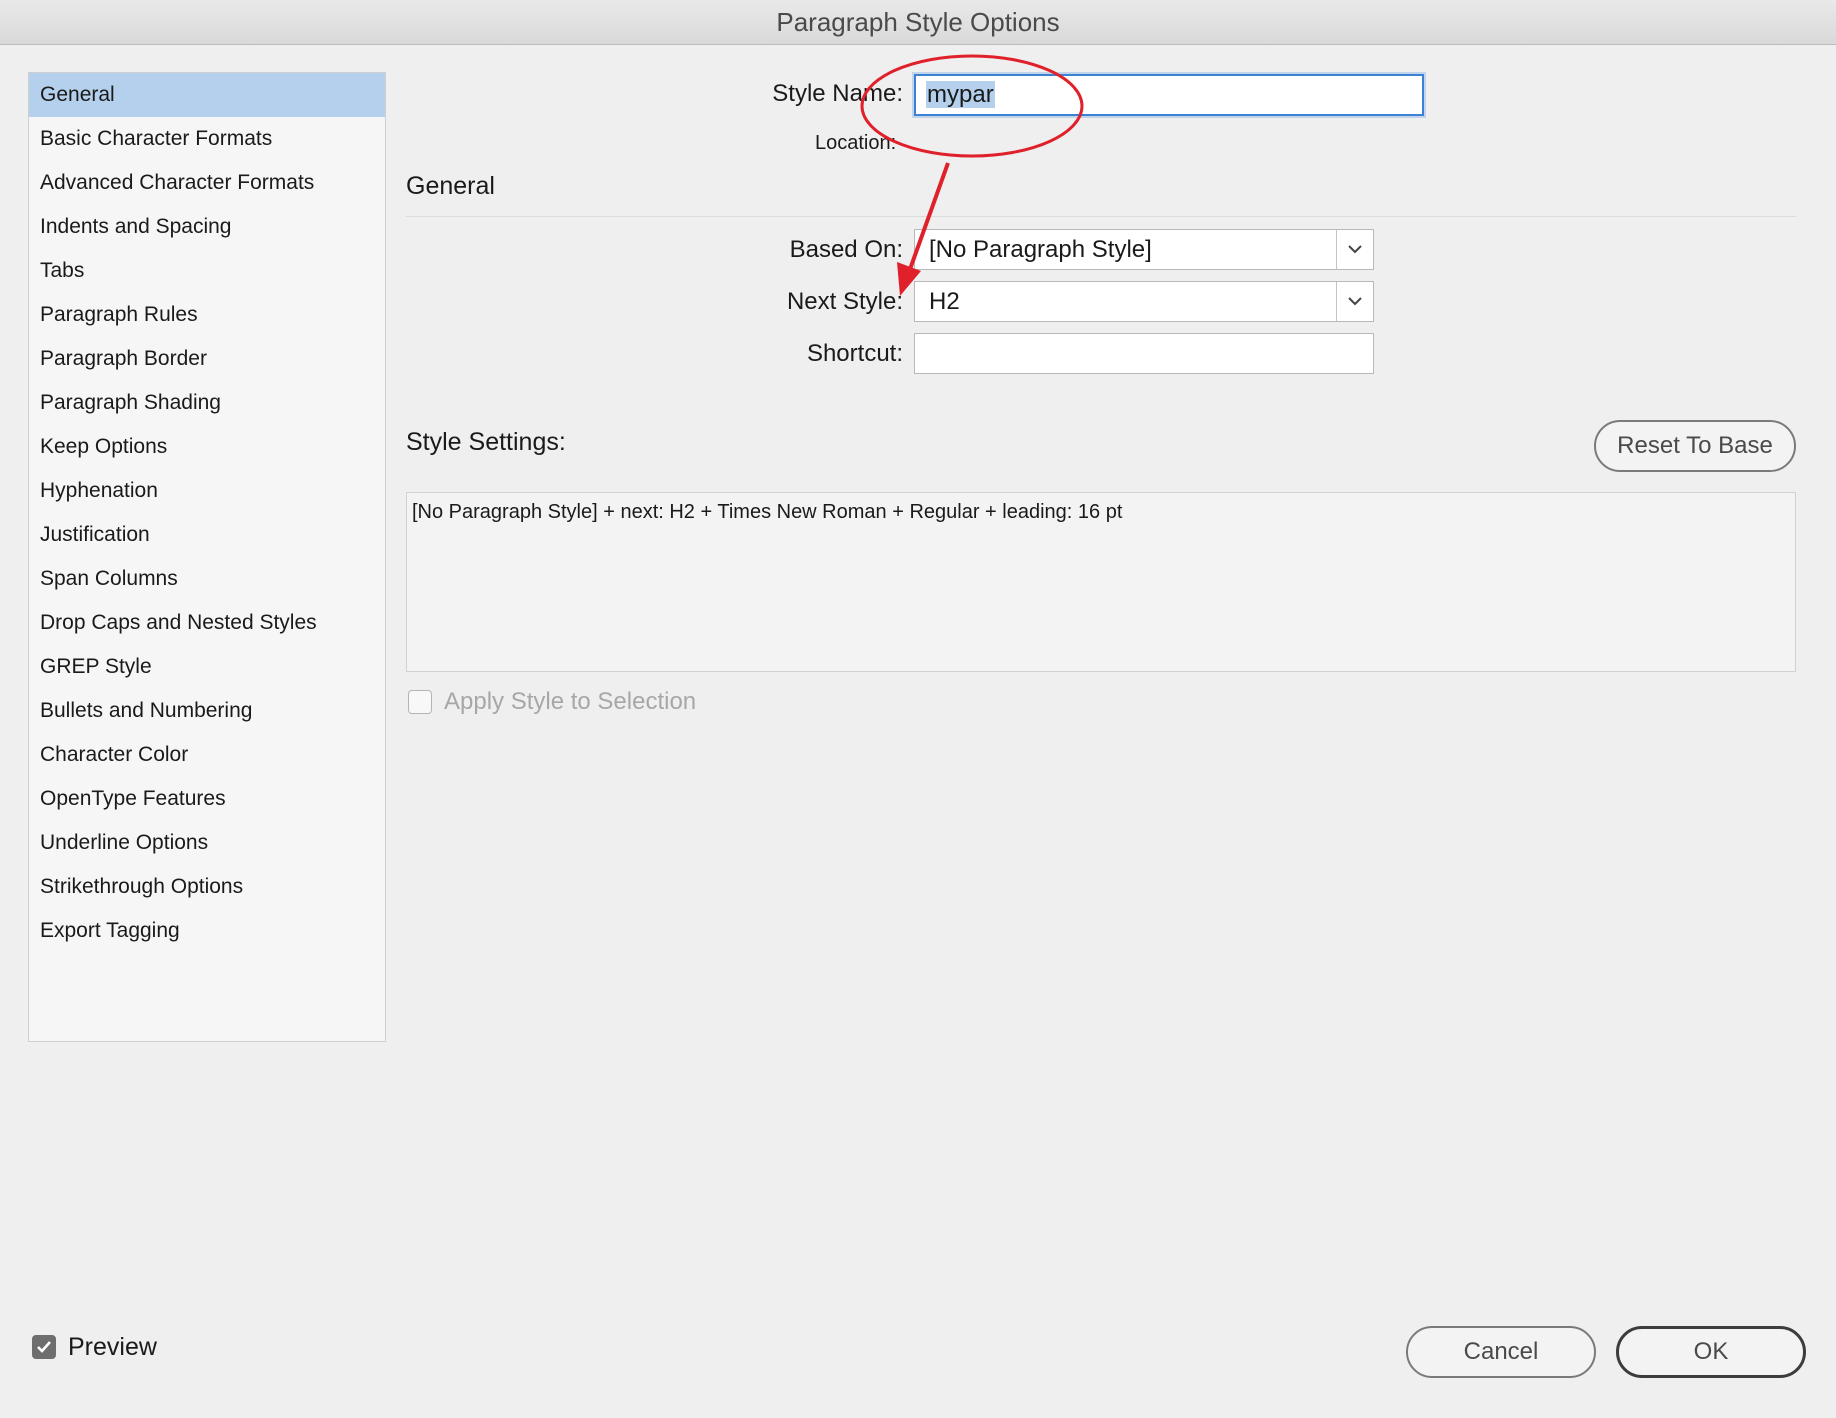  I want to click on sidebar-item-opentype-features: OpenType Features, so click(207, 799).